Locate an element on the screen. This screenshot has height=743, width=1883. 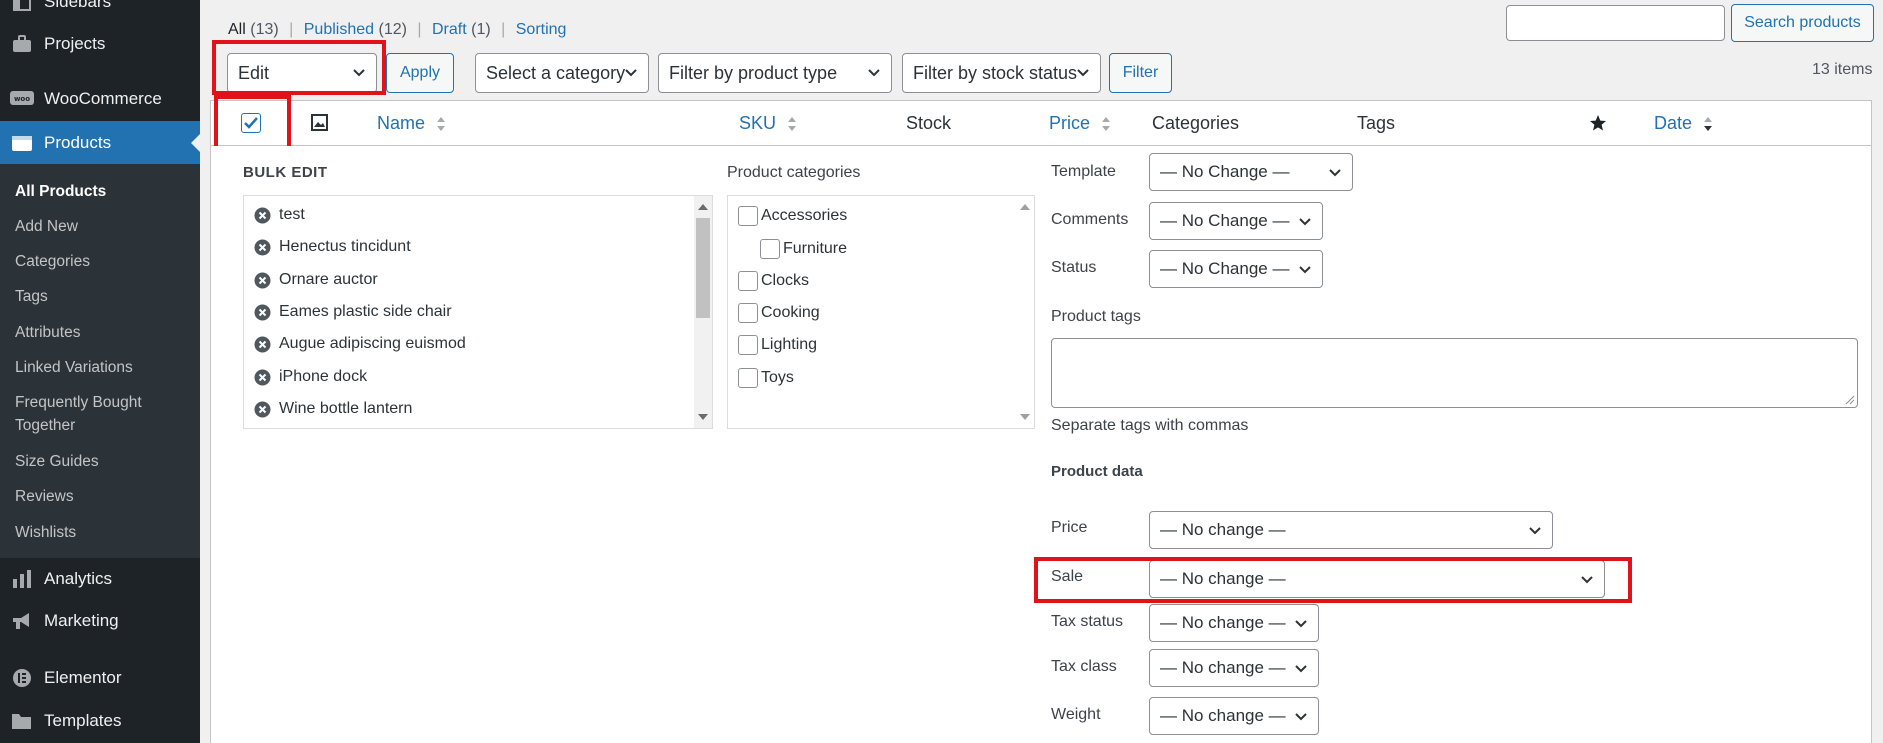
list-scrollbar is located at coordinates (703, 312).